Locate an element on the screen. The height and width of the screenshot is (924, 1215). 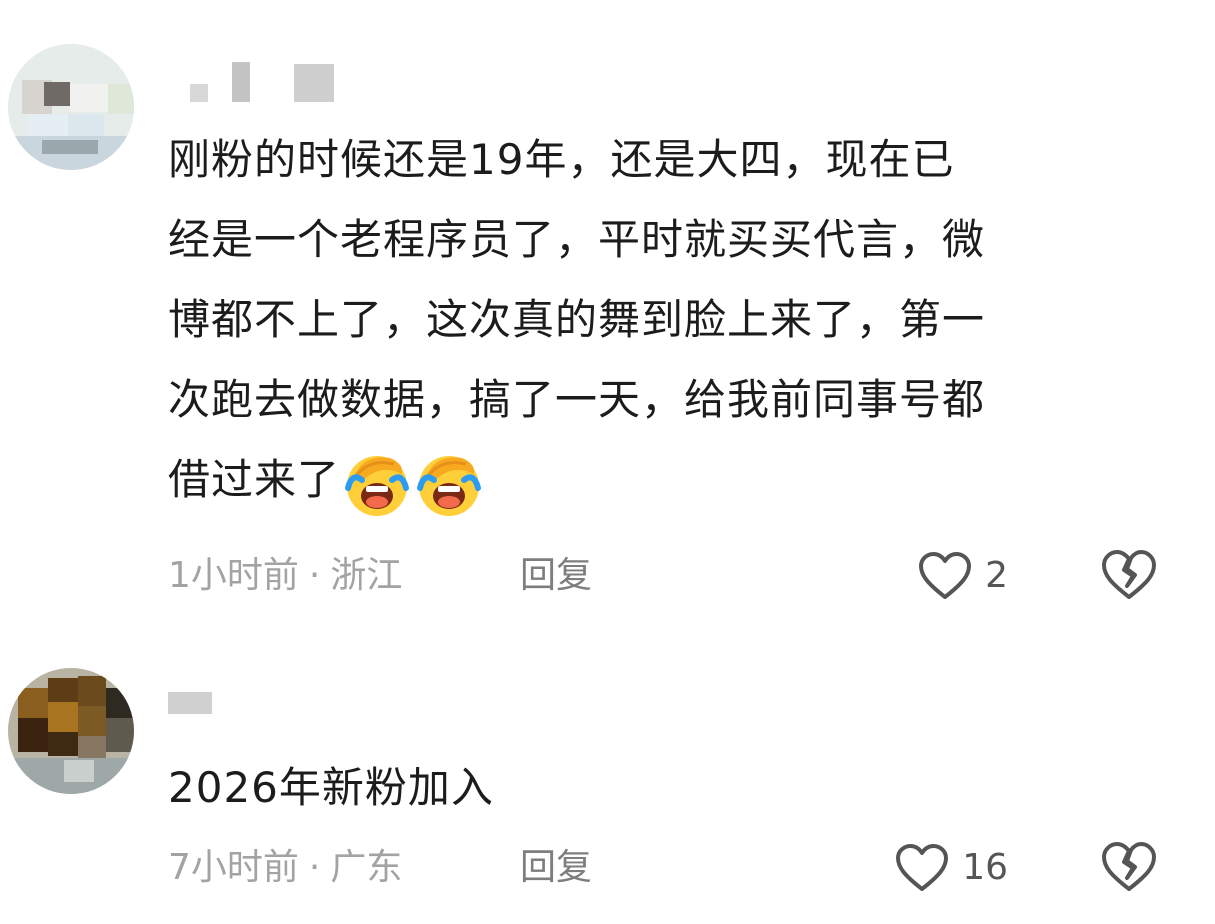
comment-text-segment: 借过来了 is located at coordinates (254, 479).